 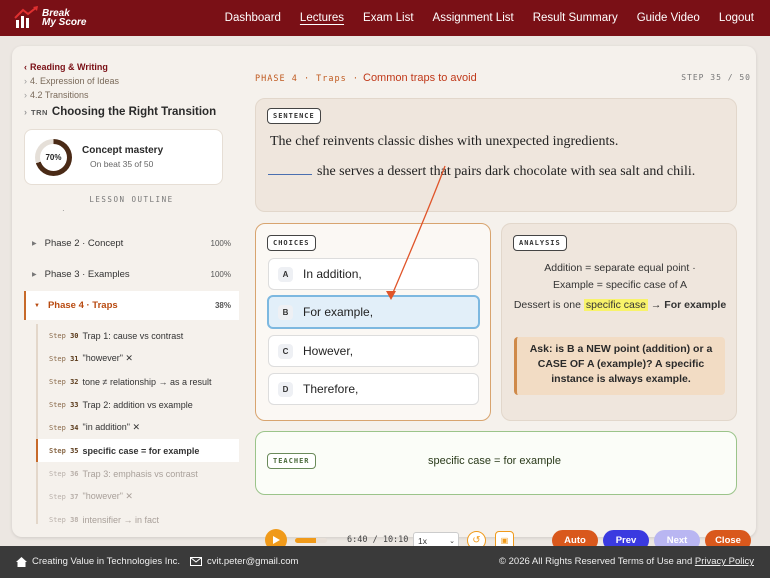 What do you see at coordinates (123, 157) in the screenshot?
I see `mastery-card: 70% Concept mastery On beat 35 of 50` at bounding box center [123, 157].